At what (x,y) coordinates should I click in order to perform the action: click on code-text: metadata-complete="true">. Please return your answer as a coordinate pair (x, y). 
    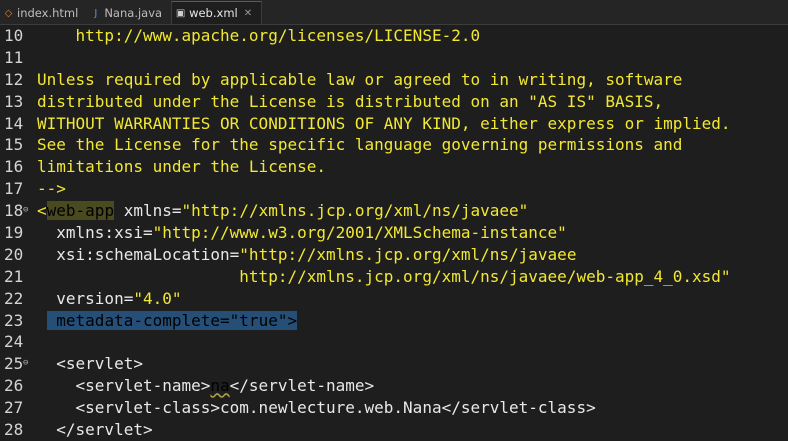
    Looking at the image, I should click on (167, 321).